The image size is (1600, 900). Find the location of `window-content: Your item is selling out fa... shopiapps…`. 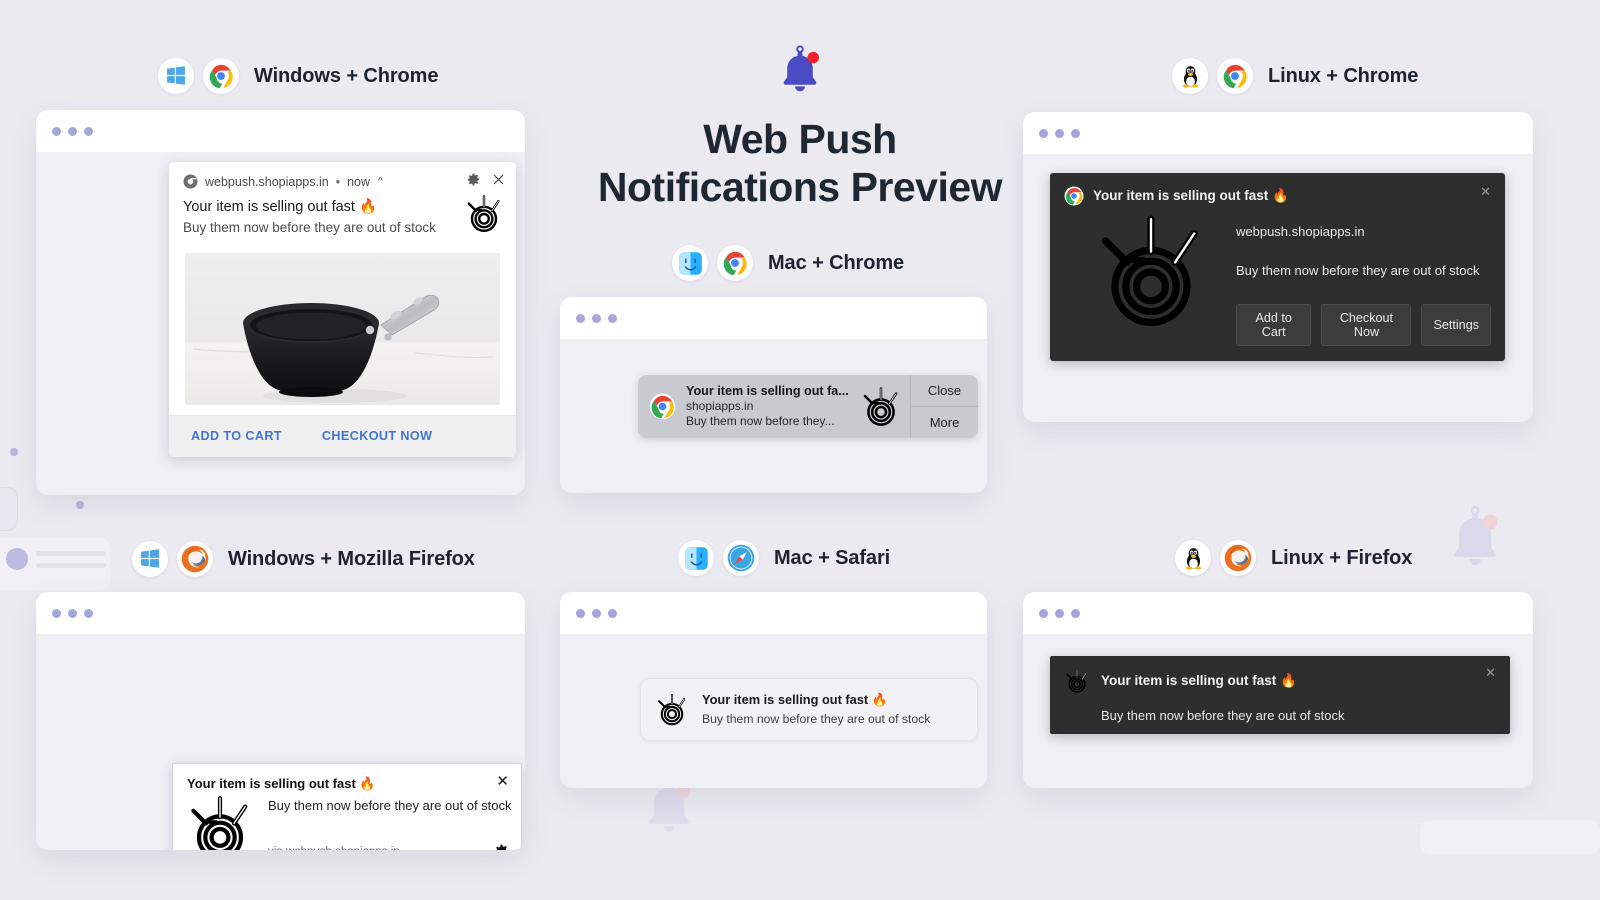

window-content: Your item is selling out fa... shopiapps… is located at coordinates (773, 416).